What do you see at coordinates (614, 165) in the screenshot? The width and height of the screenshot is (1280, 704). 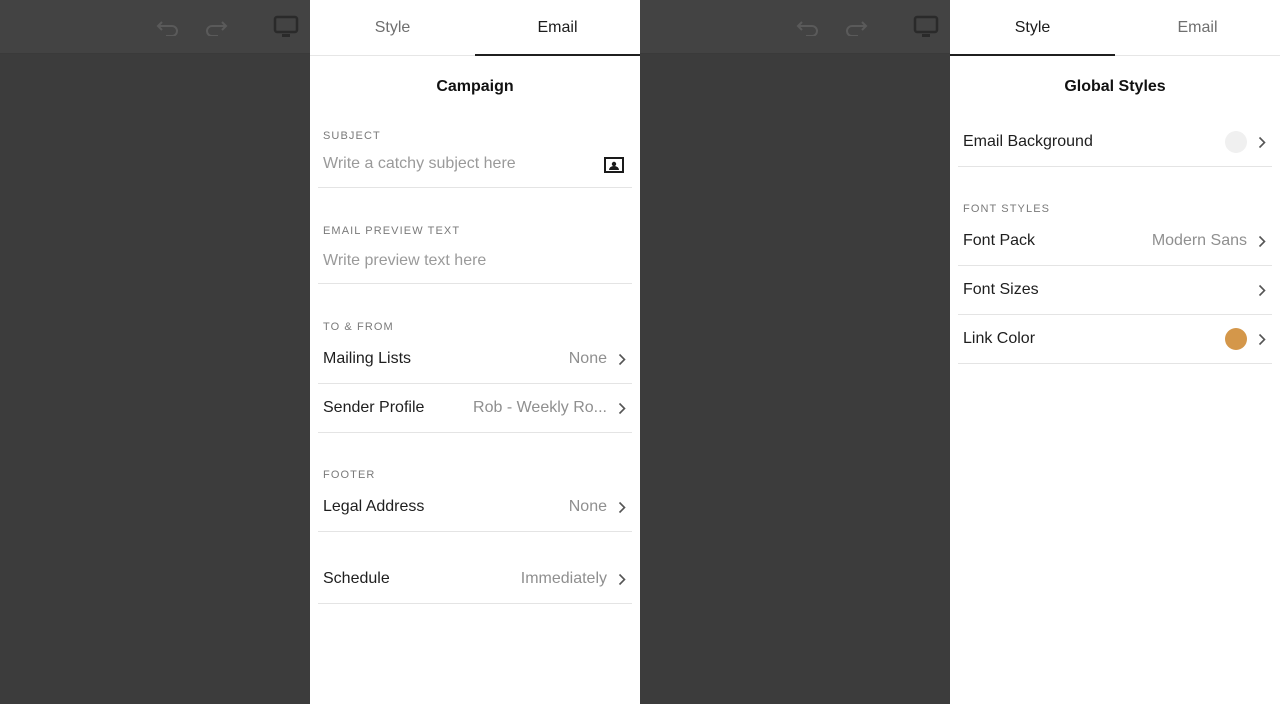 I see `personalize-icon` at bounding box center [614, 165].